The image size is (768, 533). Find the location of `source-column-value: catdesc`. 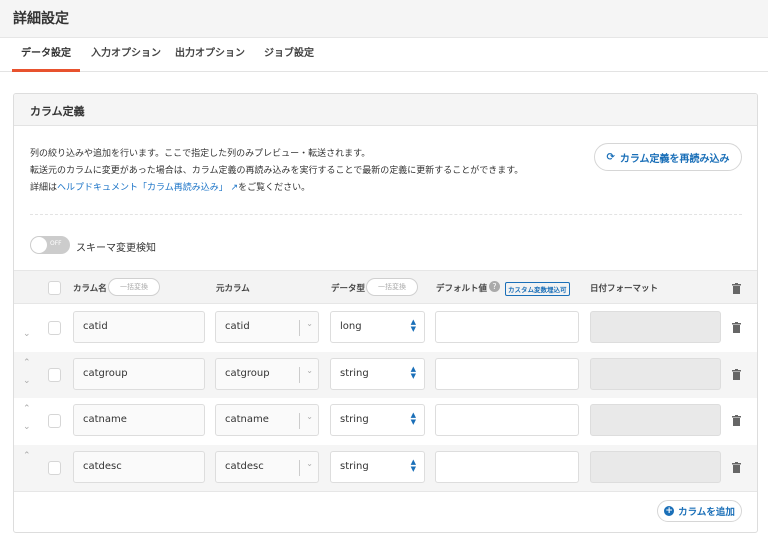

source-column-value: catdesc is located at coordinates (244, 466).